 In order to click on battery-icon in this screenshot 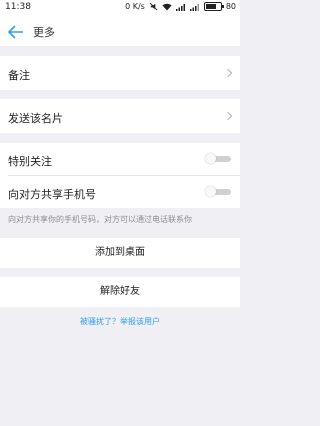, I will do `click(213, 6)`.